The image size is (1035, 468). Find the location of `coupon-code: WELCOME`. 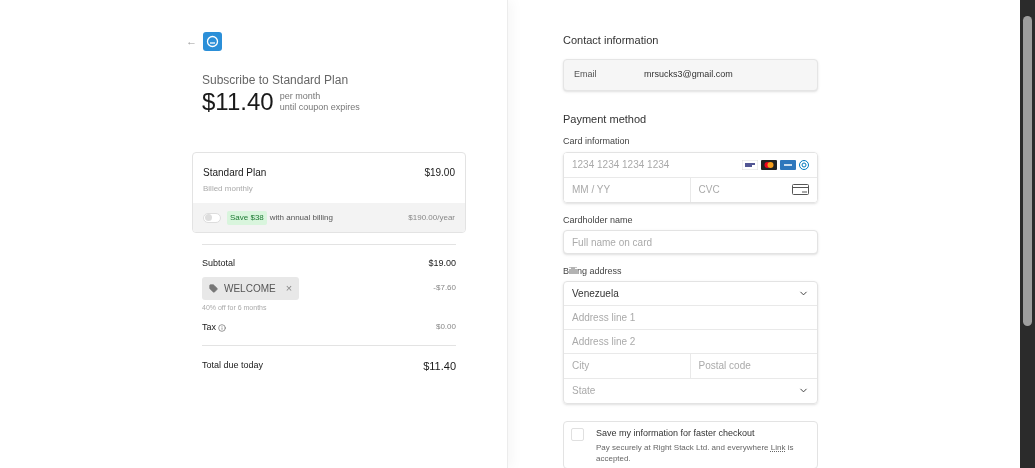

coupon-code: WELCOME is located at coordinates (250, 288).